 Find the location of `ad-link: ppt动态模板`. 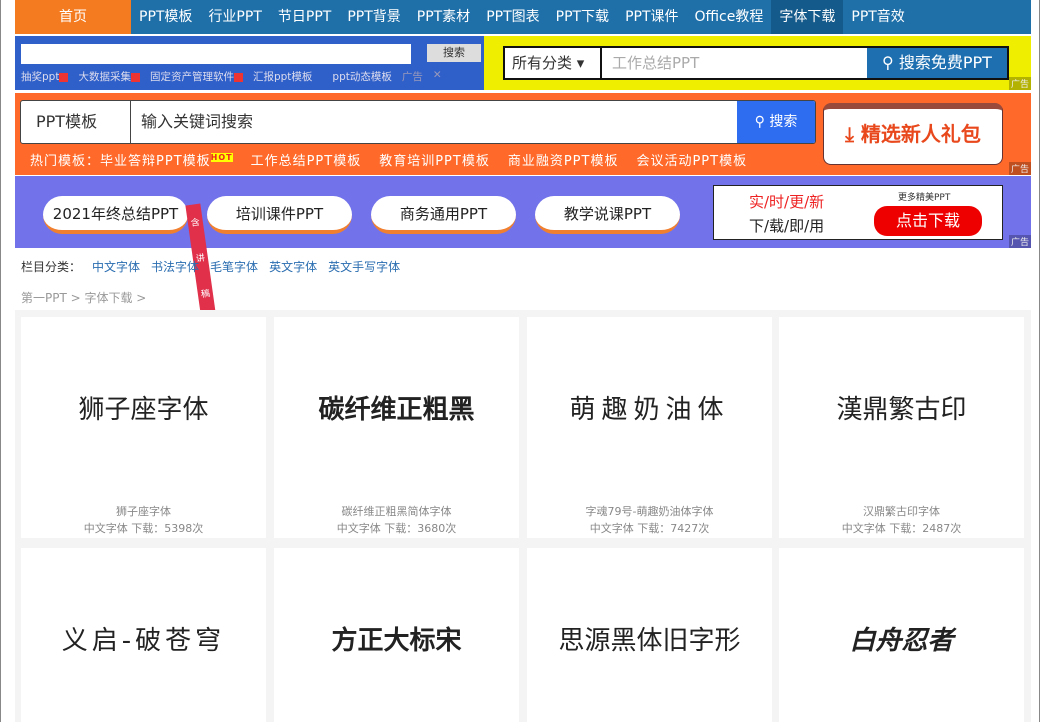

ad-link: ppt动态模板 is located at coordinates (361, 76).